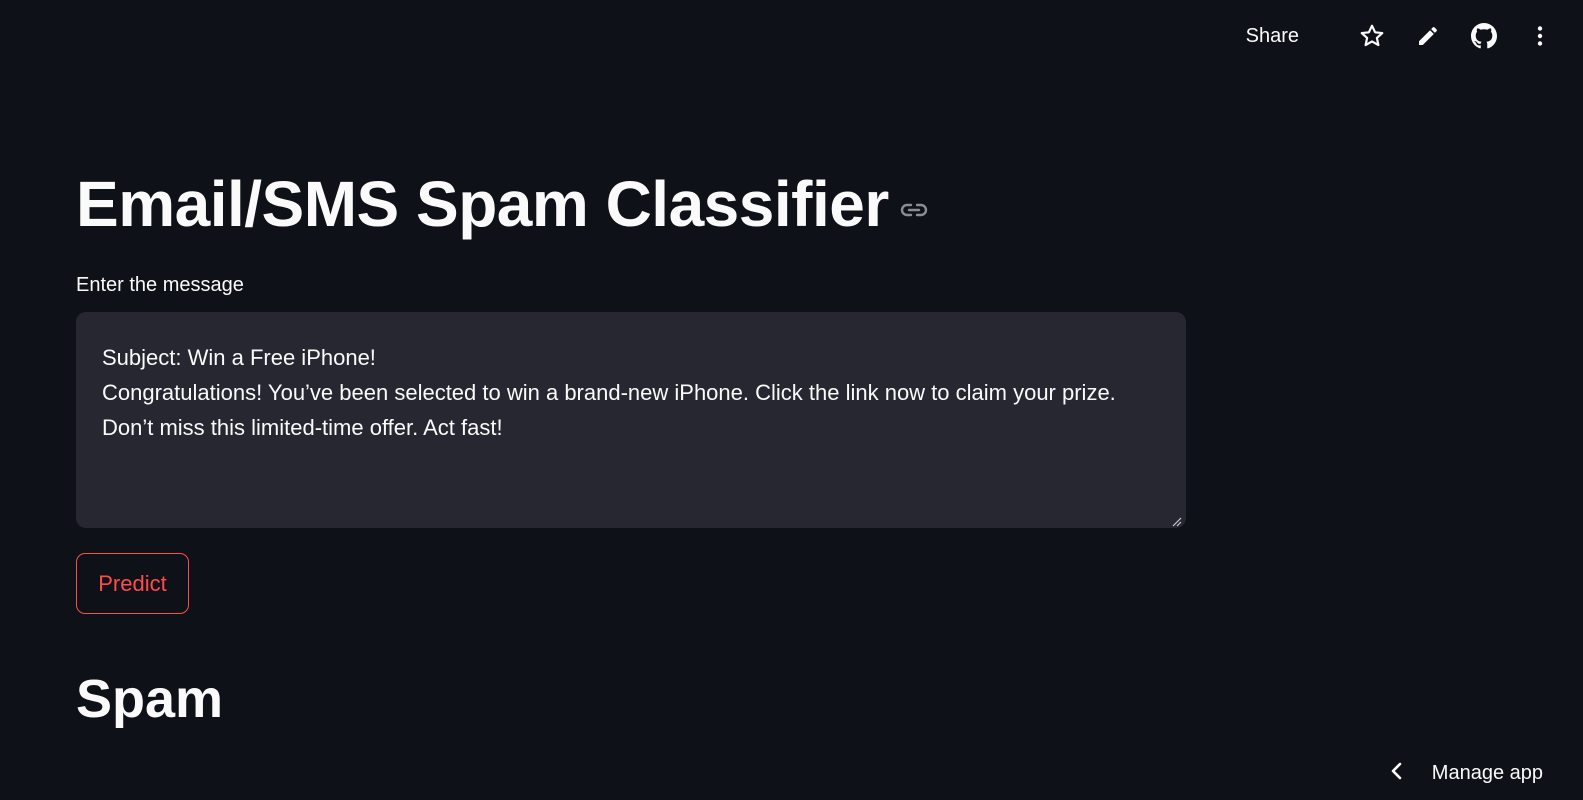 Image resolution: width=1583 pixels, height=800 pixels. Describe the element at coordinates (160, 285) in the screenshot. I see `message-field-label: Enter the message` at that location.